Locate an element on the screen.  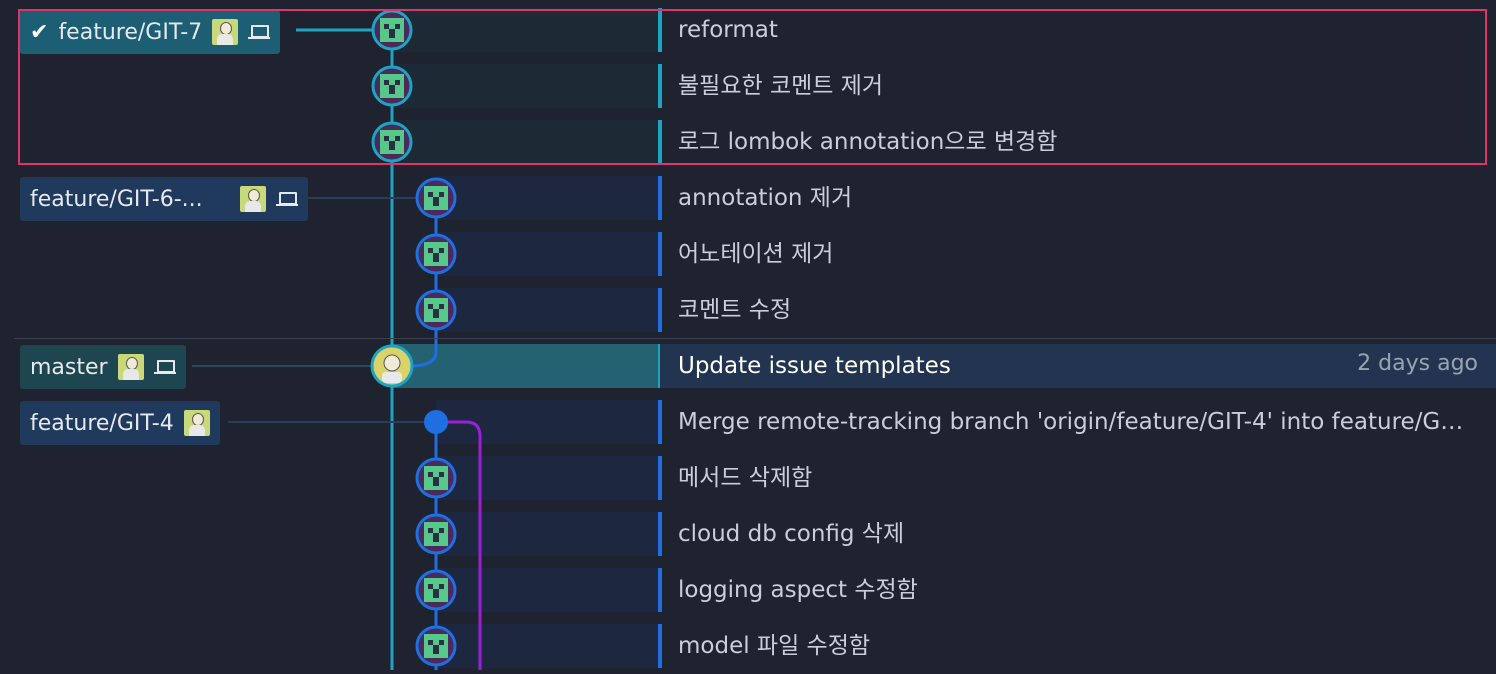
commit-row: model 파일 수정함 is located at coordinates (748, 646).